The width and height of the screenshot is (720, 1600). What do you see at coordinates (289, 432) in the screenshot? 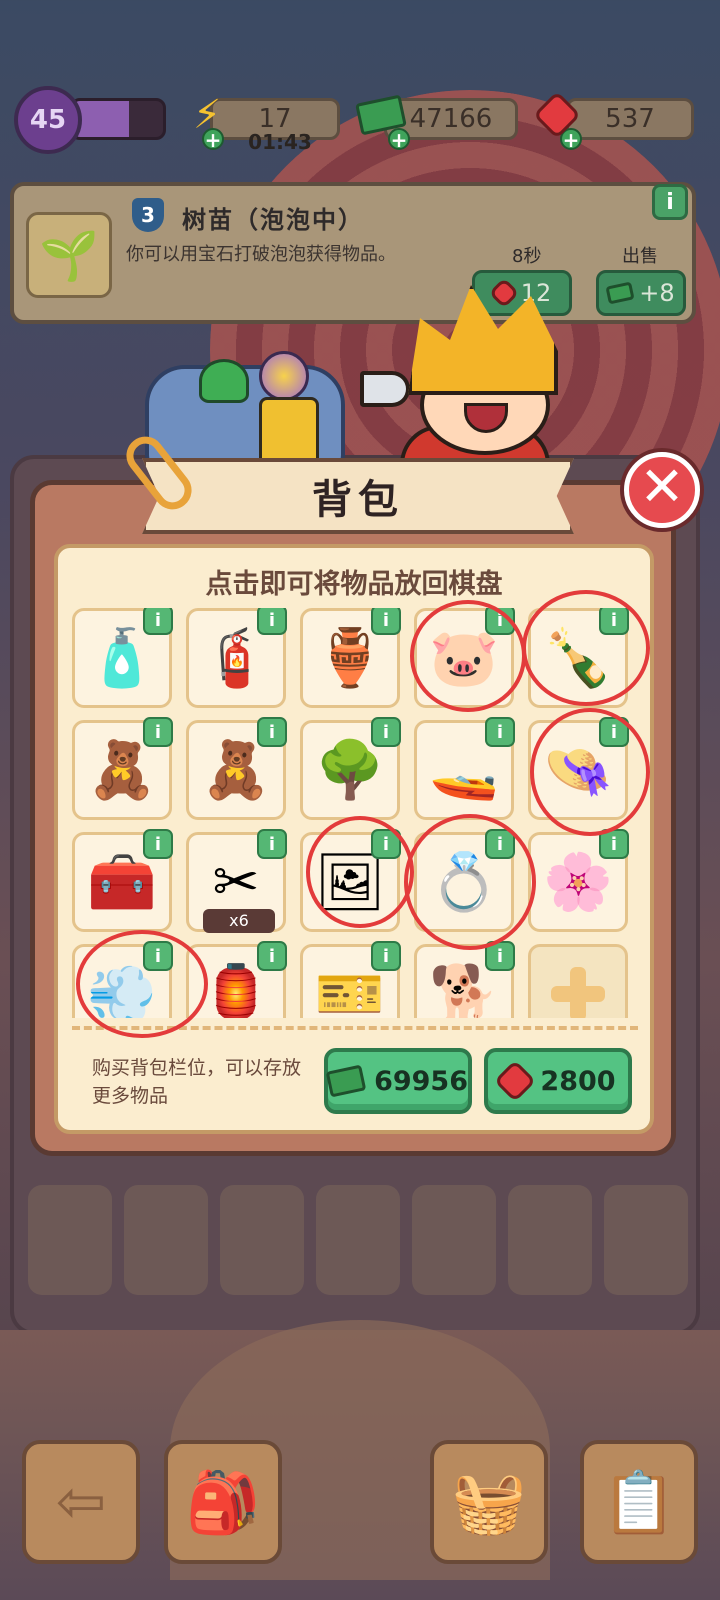
I see `strap-icon` at bounding box center [289, 432].